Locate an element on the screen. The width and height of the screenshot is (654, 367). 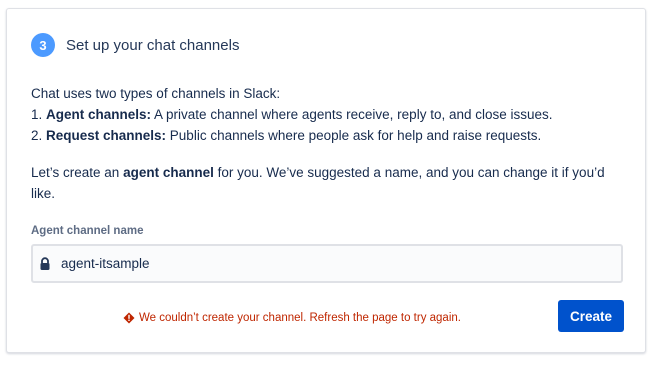
create-button: Create is located at coordinates (591, 316).